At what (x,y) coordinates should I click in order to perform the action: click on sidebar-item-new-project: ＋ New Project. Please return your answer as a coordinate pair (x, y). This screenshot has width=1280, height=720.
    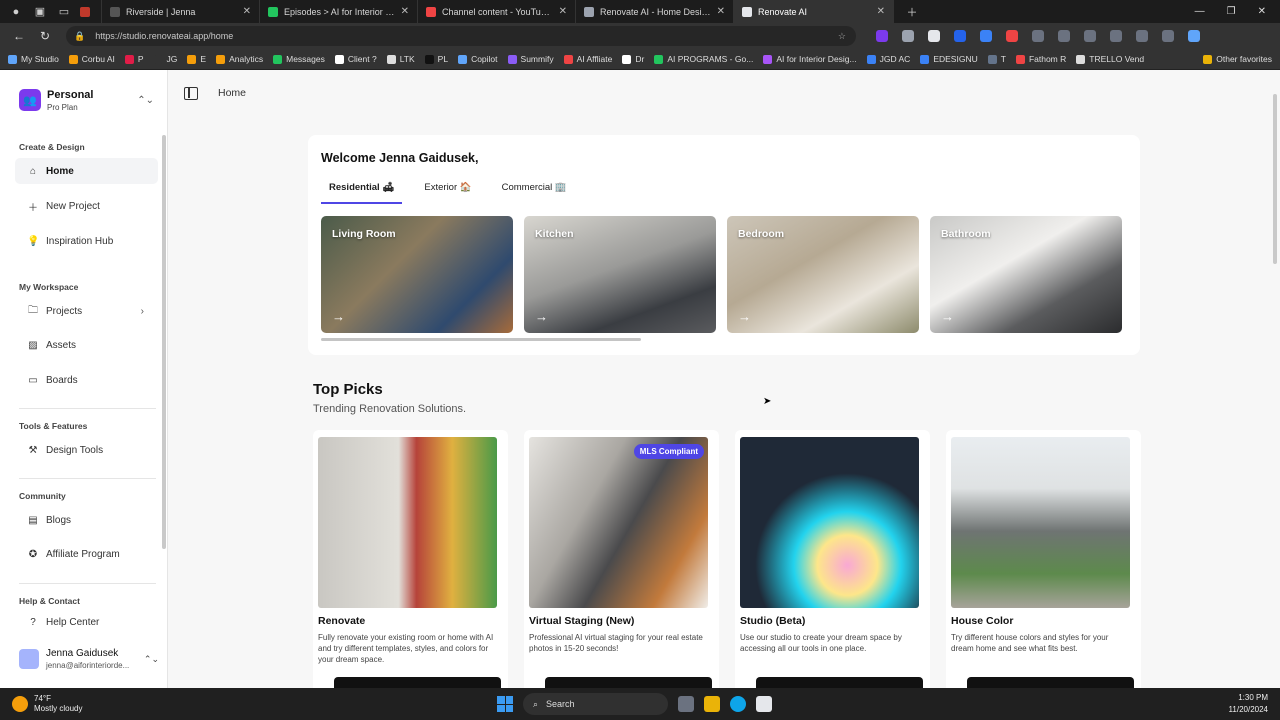
    Looking at the image, I should click on (86, 206).